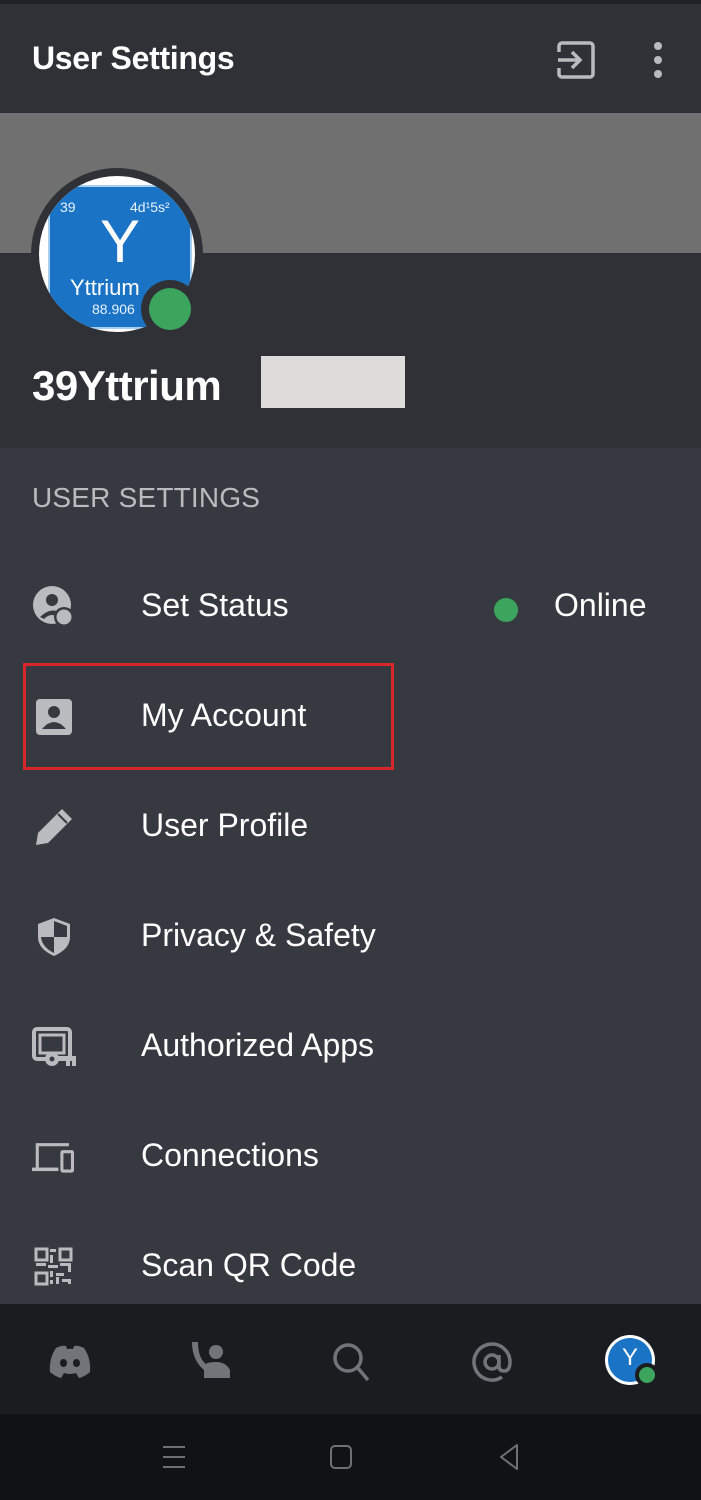  I want to click on set-status-icon, so click(53, 606).